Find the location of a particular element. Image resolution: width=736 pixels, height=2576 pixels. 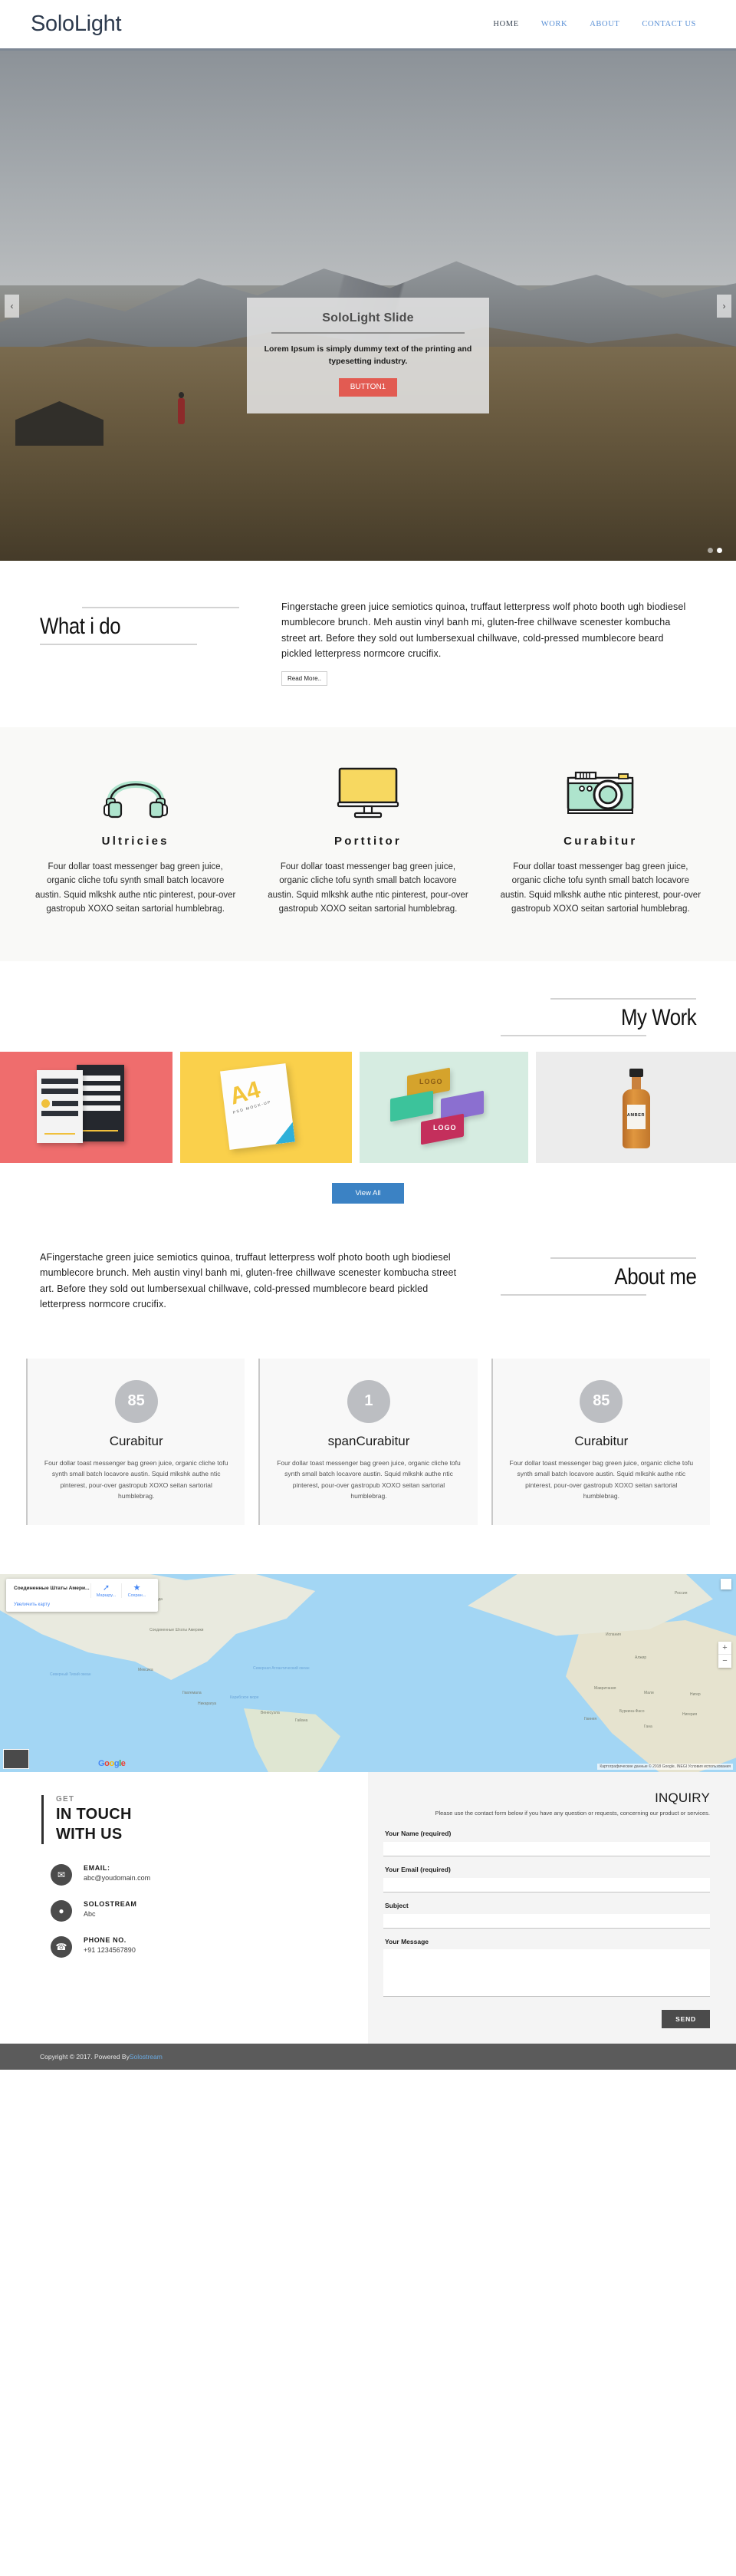

service-title-curabitur: Curabitur is located at coordinates (601, 841).